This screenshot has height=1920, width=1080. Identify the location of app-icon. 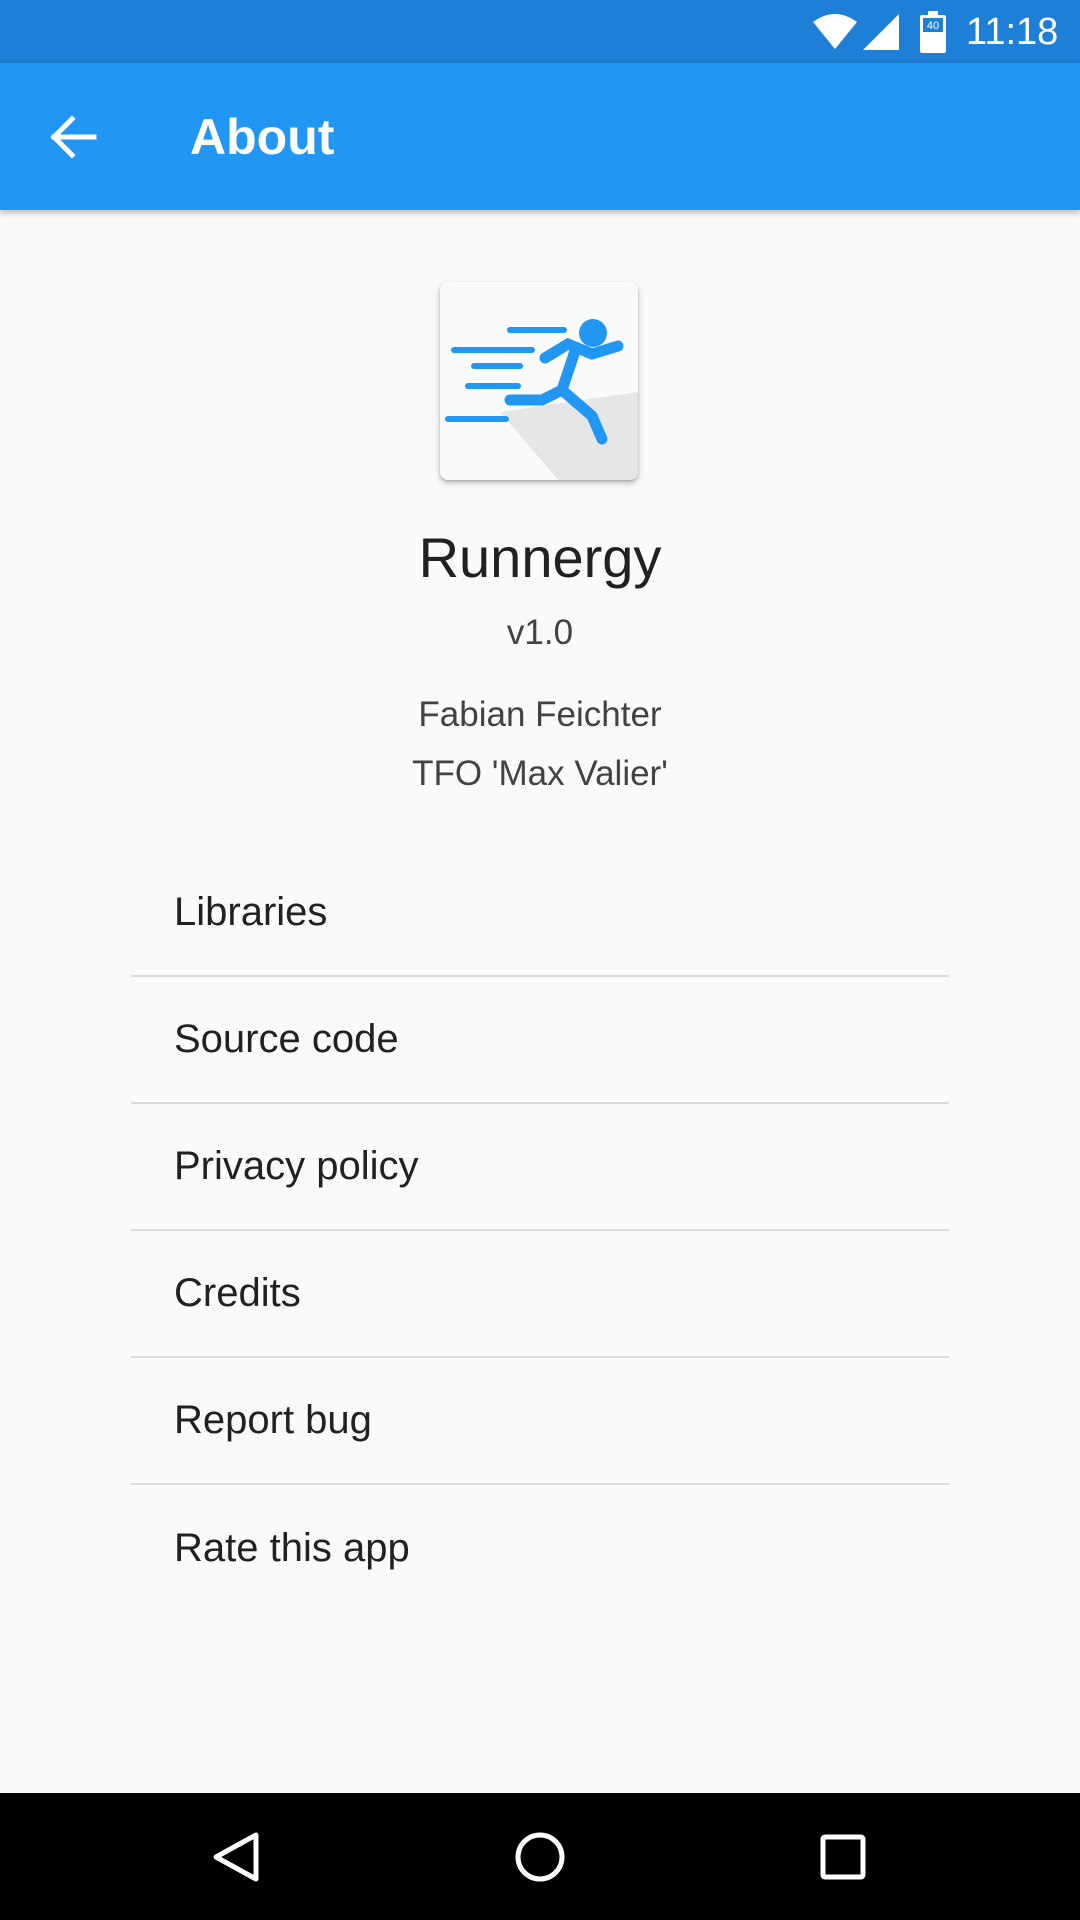
(539, 381).